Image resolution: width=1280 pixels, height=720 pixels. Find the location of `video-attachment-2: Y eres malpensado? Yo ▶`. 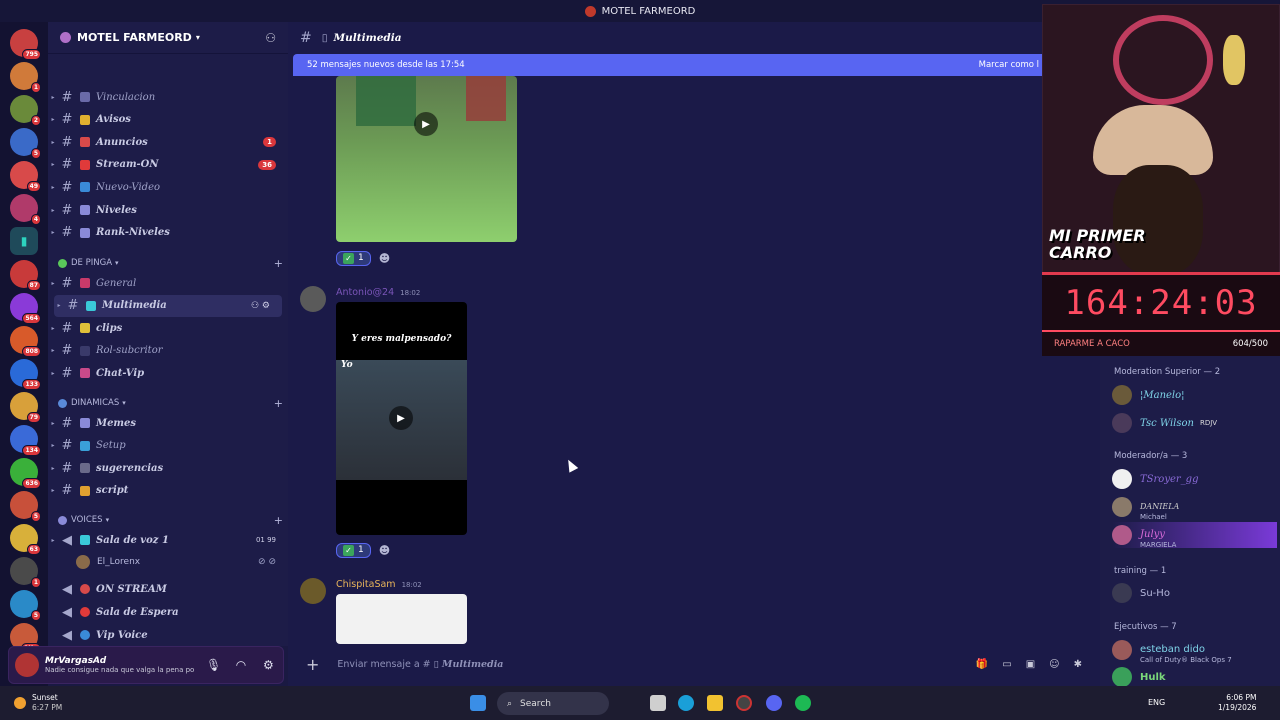

video-attachment-2: Y eres malpensado? Yo ▶ is located at coordinates (401, 418).